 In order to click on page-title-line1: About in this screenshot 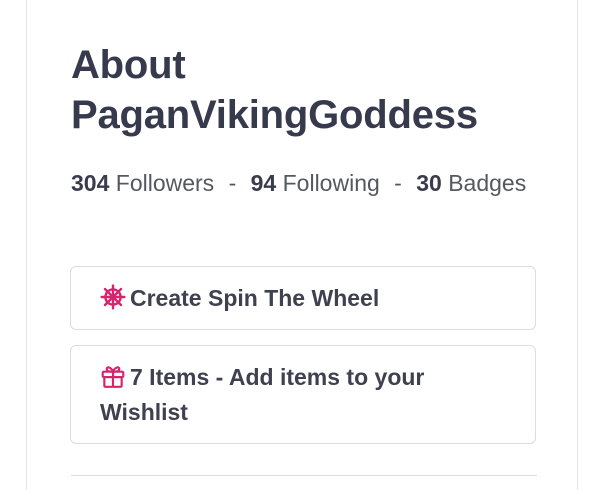, I will do `click(128, 65)`.